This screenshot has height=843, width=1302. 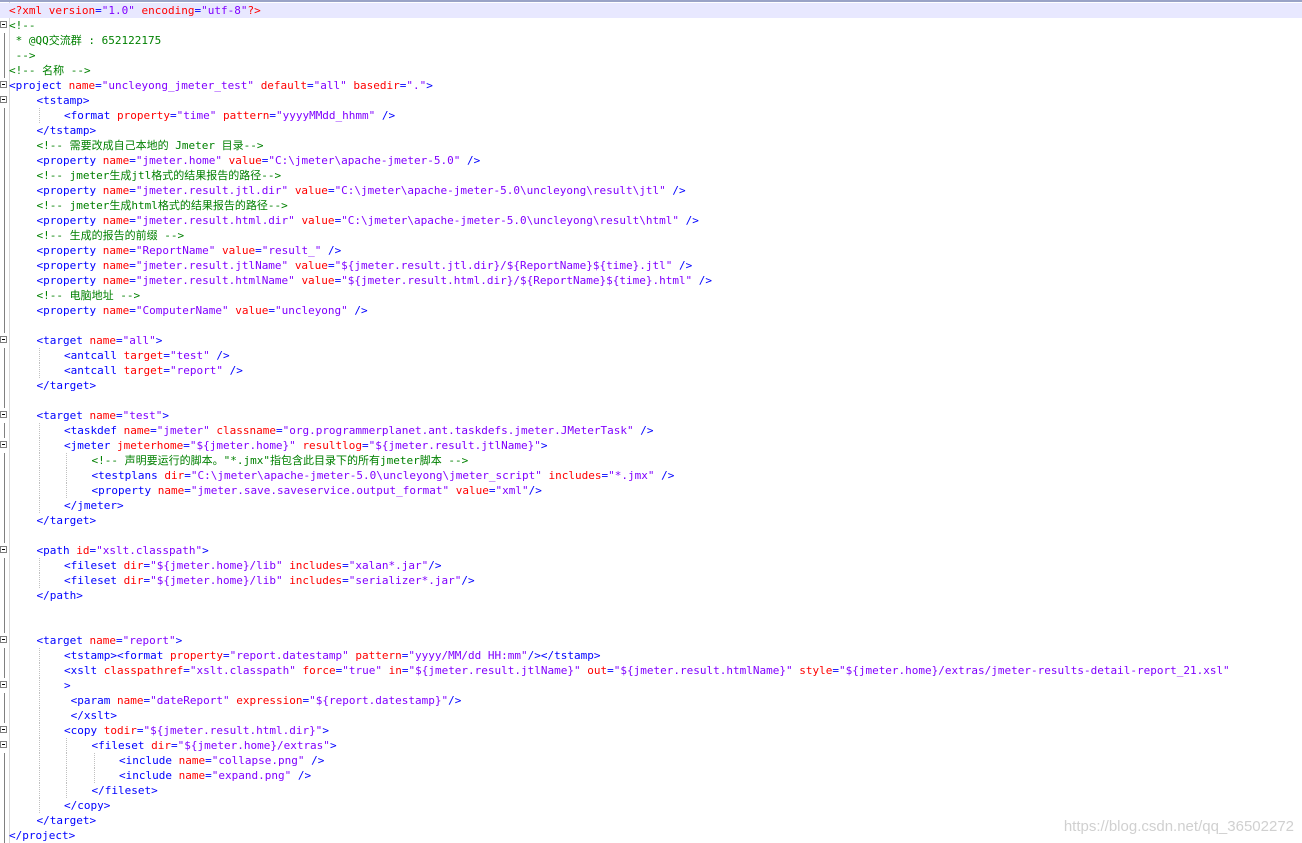 I want to click on code-line: <target name="all">, so click(x=651, y=340).